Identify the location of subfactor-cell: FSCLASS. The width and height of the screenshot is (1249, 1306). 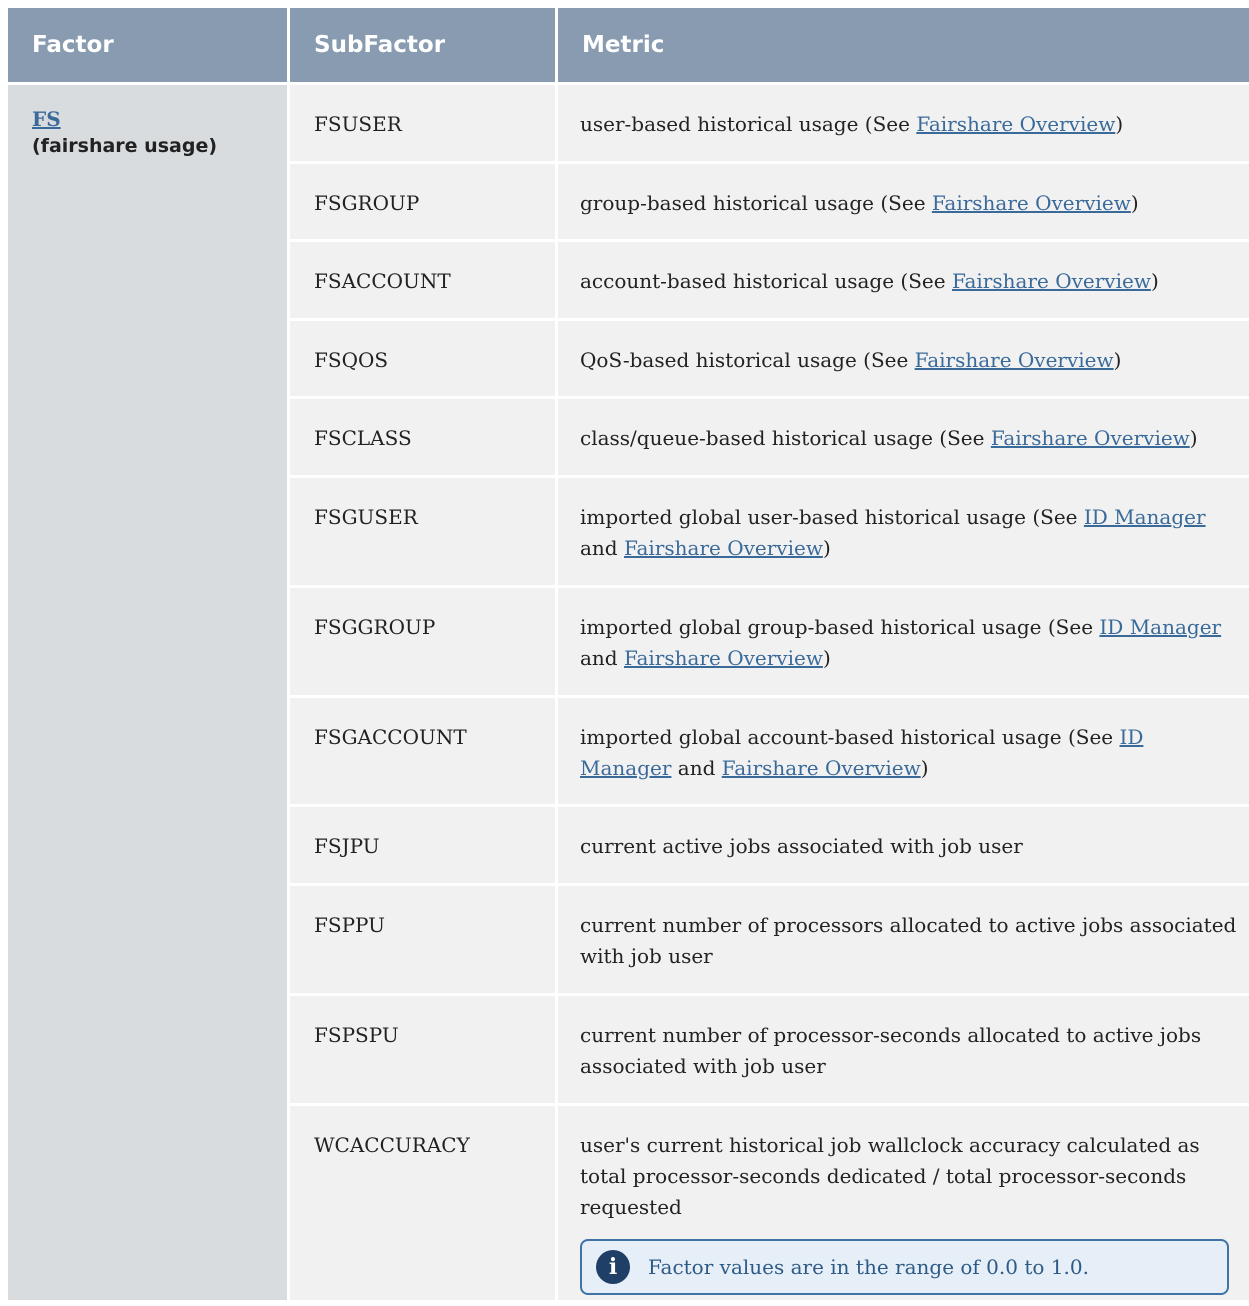
(424, 435).